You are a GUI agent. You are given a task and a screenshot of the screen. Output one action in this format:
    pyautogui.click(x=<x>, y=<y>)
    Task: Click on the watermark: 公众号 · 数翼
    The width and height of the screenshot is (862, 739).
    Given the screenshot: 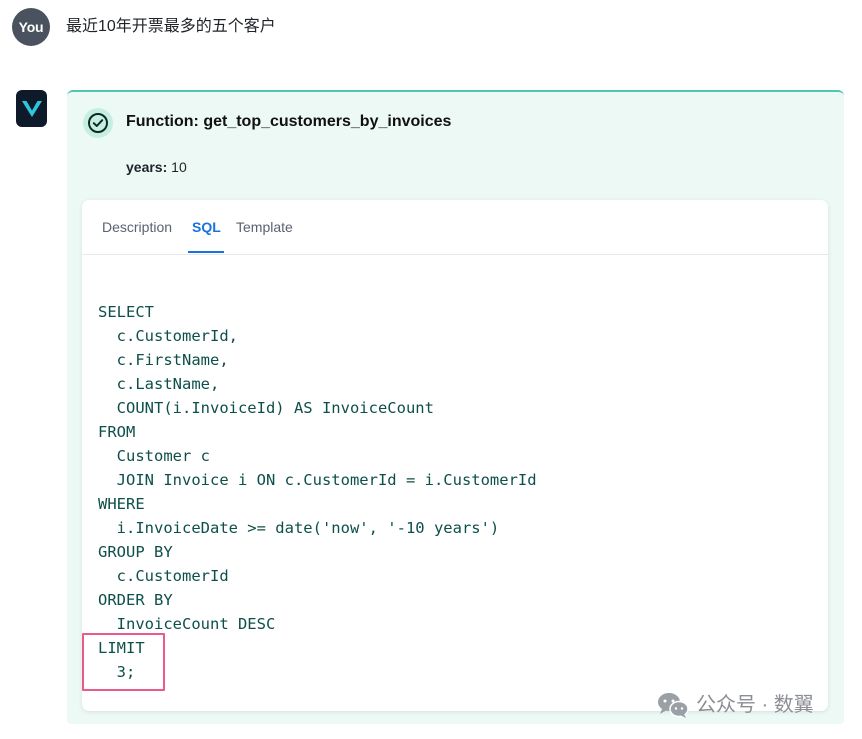 What is the action you would take?
    pyautogui.click(x=735, y=705)
    